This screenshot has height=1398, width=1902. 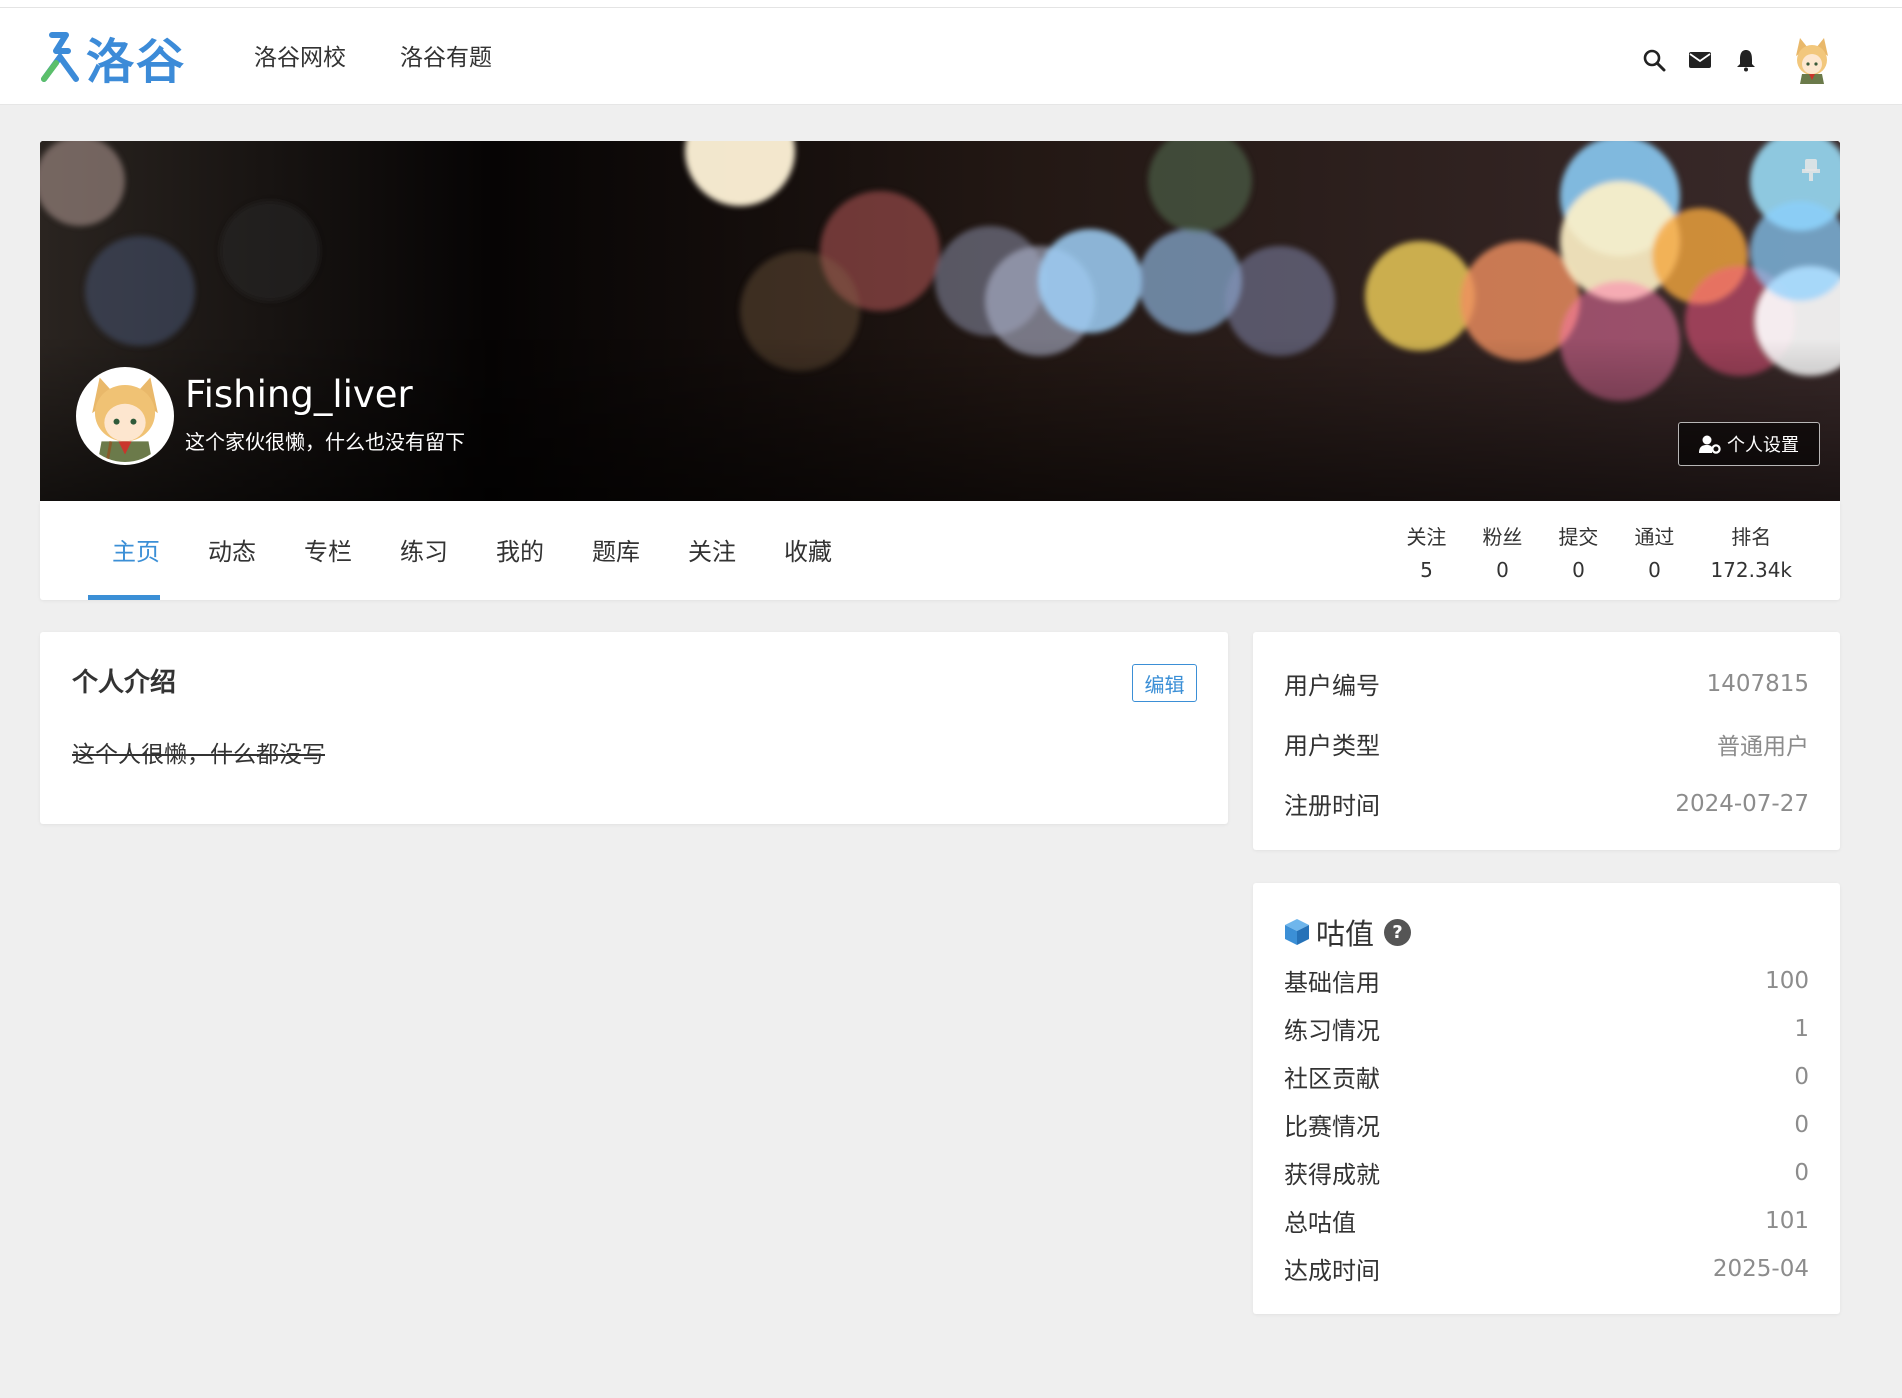 I want to click on bell-icon, so click(x=1746, y=60).